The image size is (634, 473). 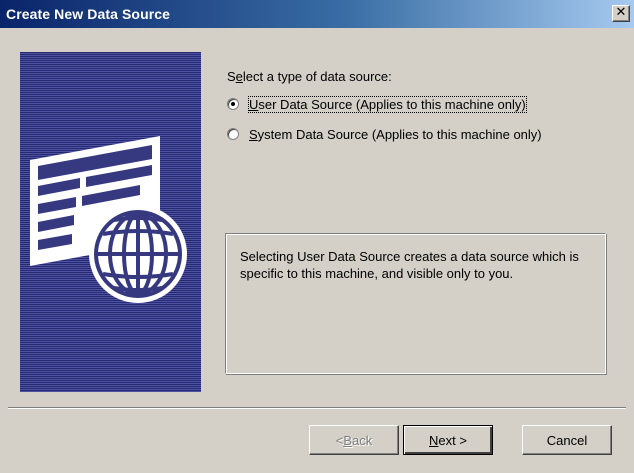 What do you see at coordinates (138, 254) in the screenshot?
I see `globe-icon` at bounding box center [138, 254].